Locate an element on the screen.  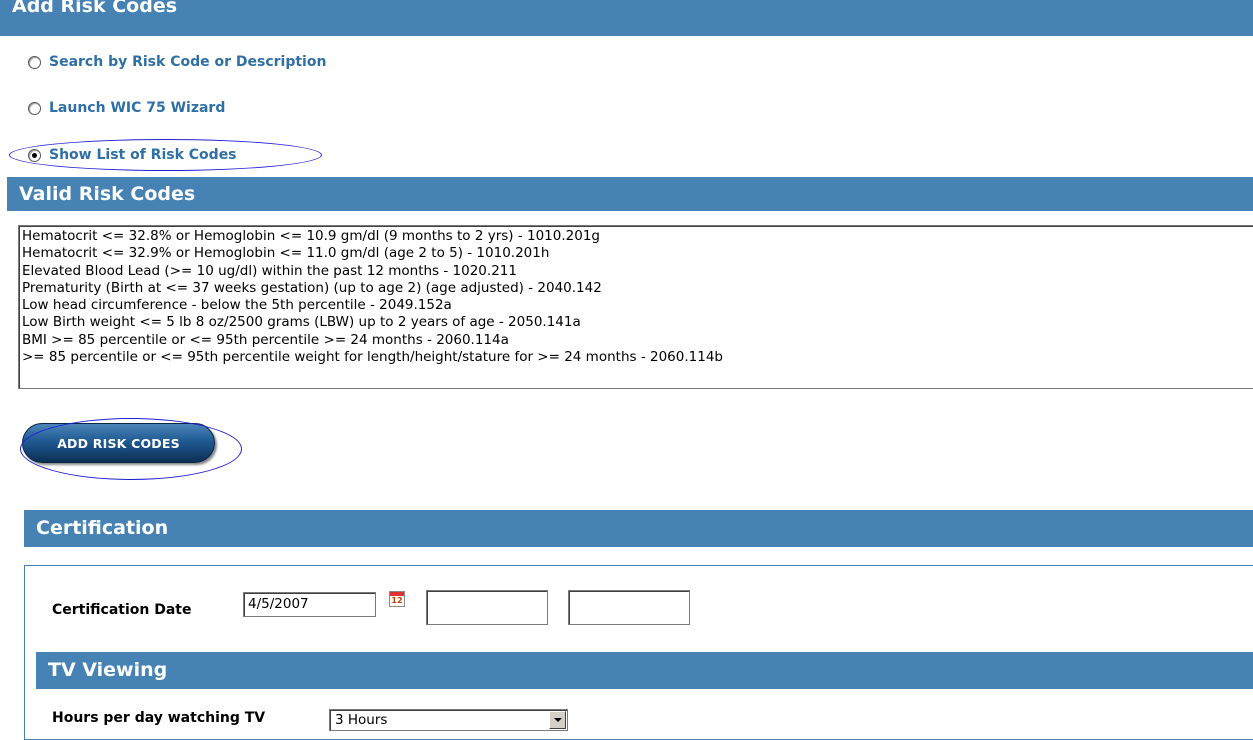
add-risk-codes-button: ADD RISK CODES is located at coordinates (118, 443).